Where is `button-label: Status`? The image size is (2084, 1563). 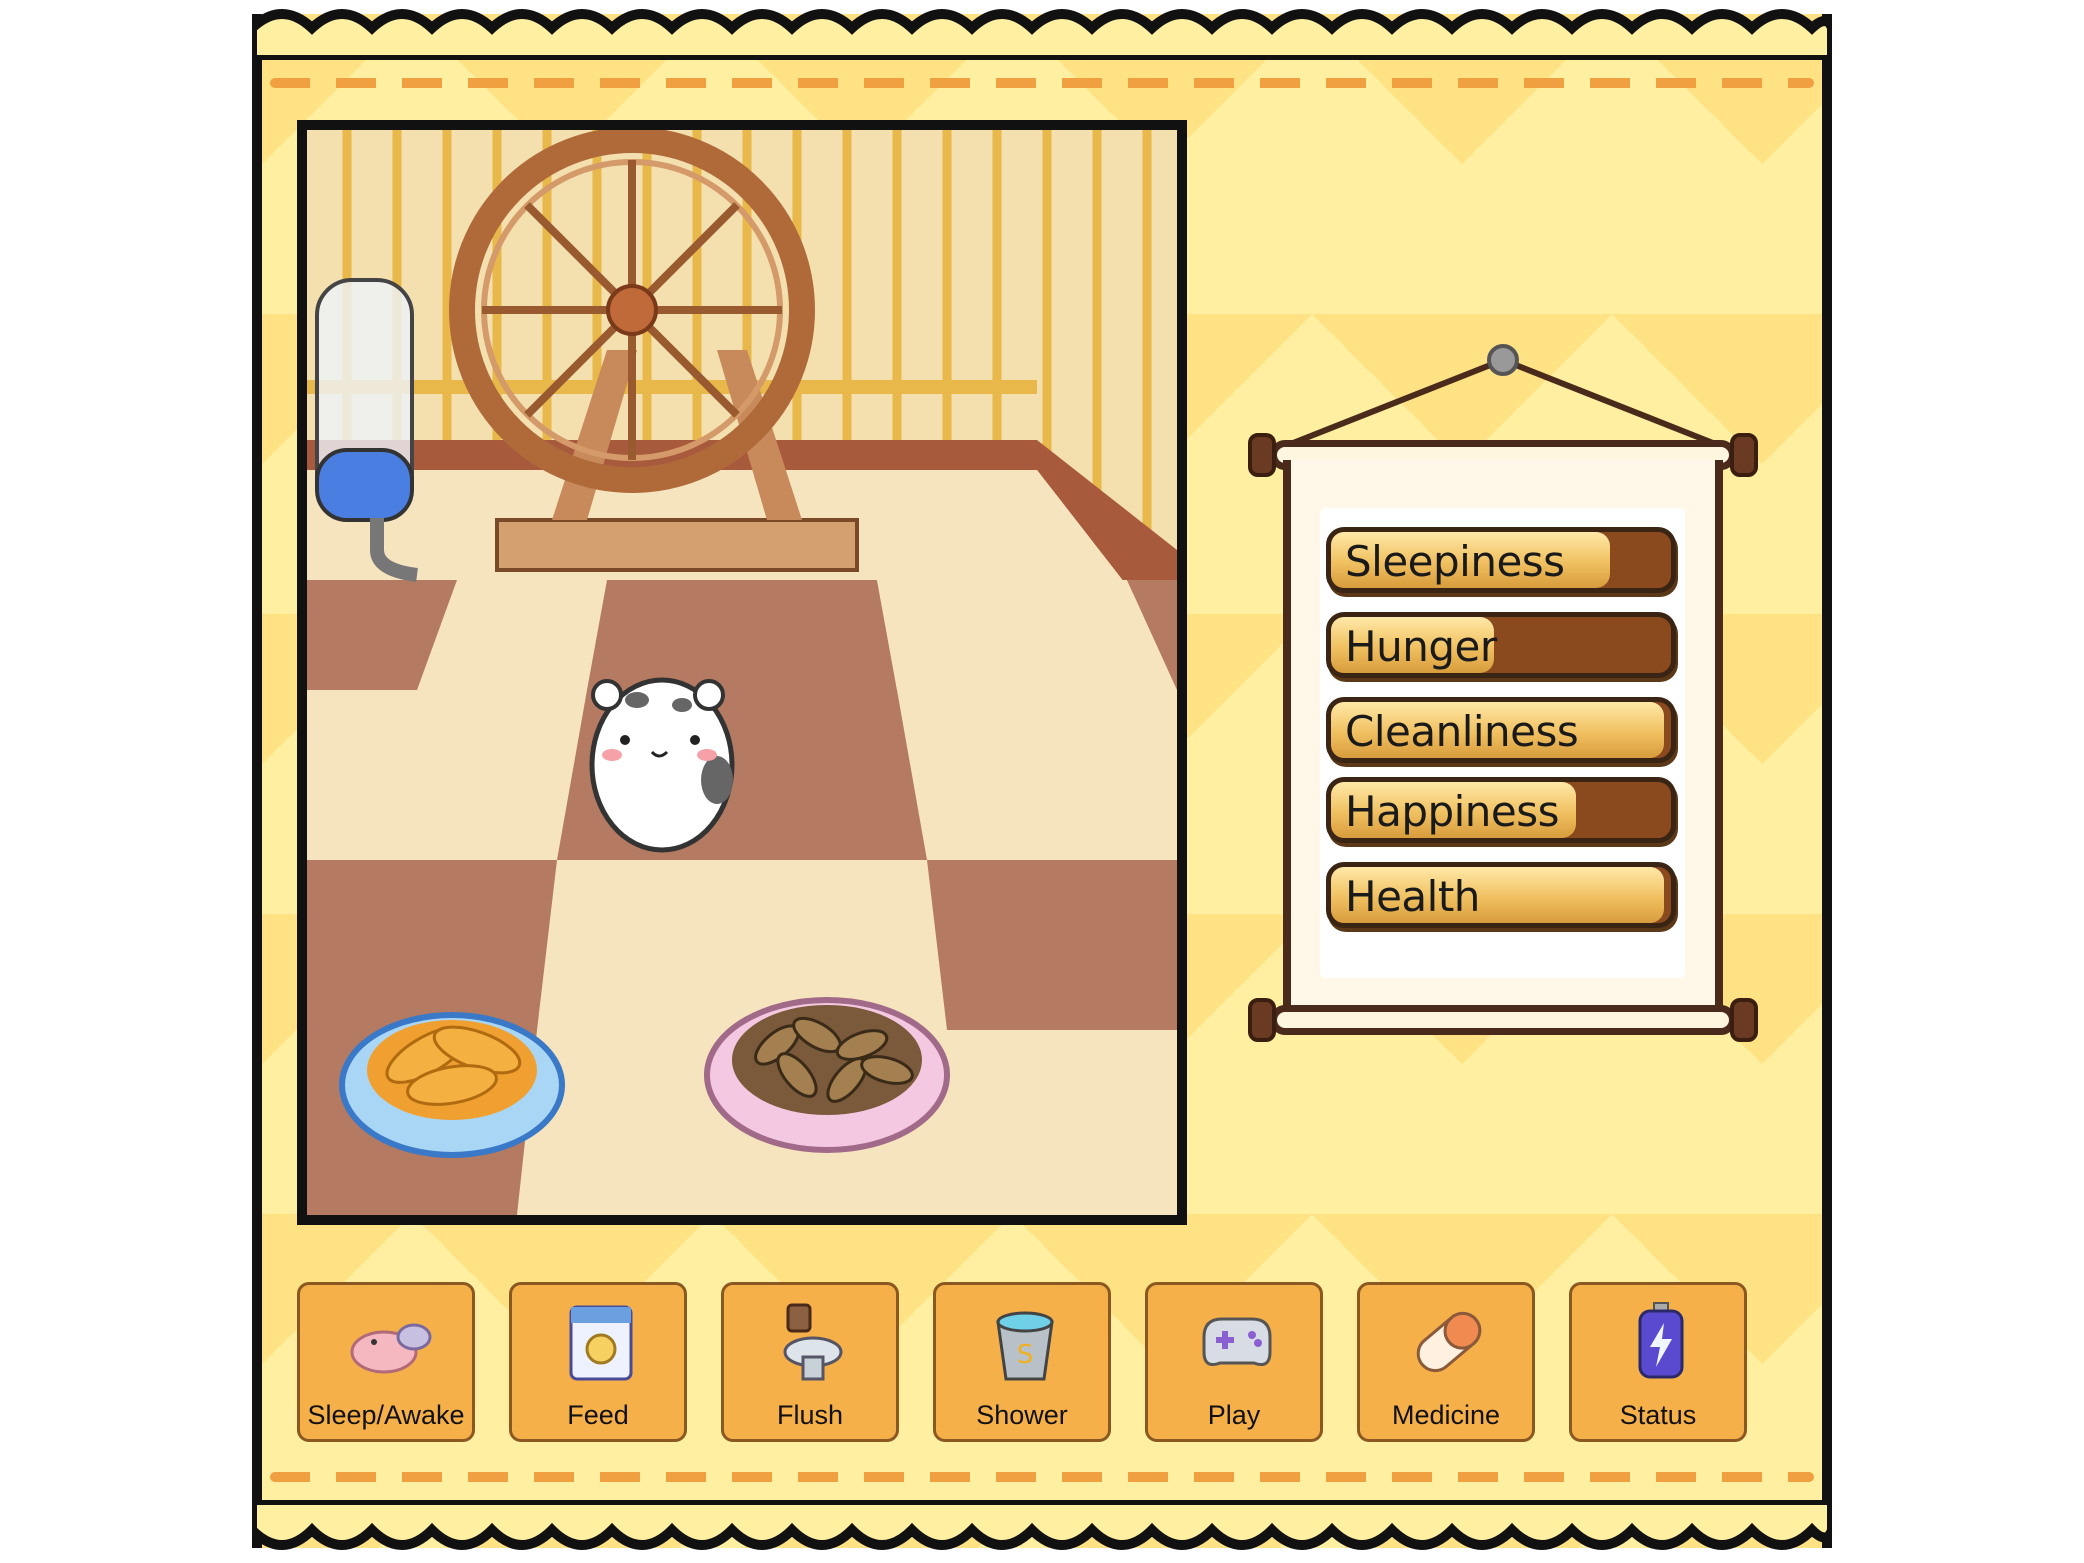 button-label: Status is located at coordinates (1658, 1415).